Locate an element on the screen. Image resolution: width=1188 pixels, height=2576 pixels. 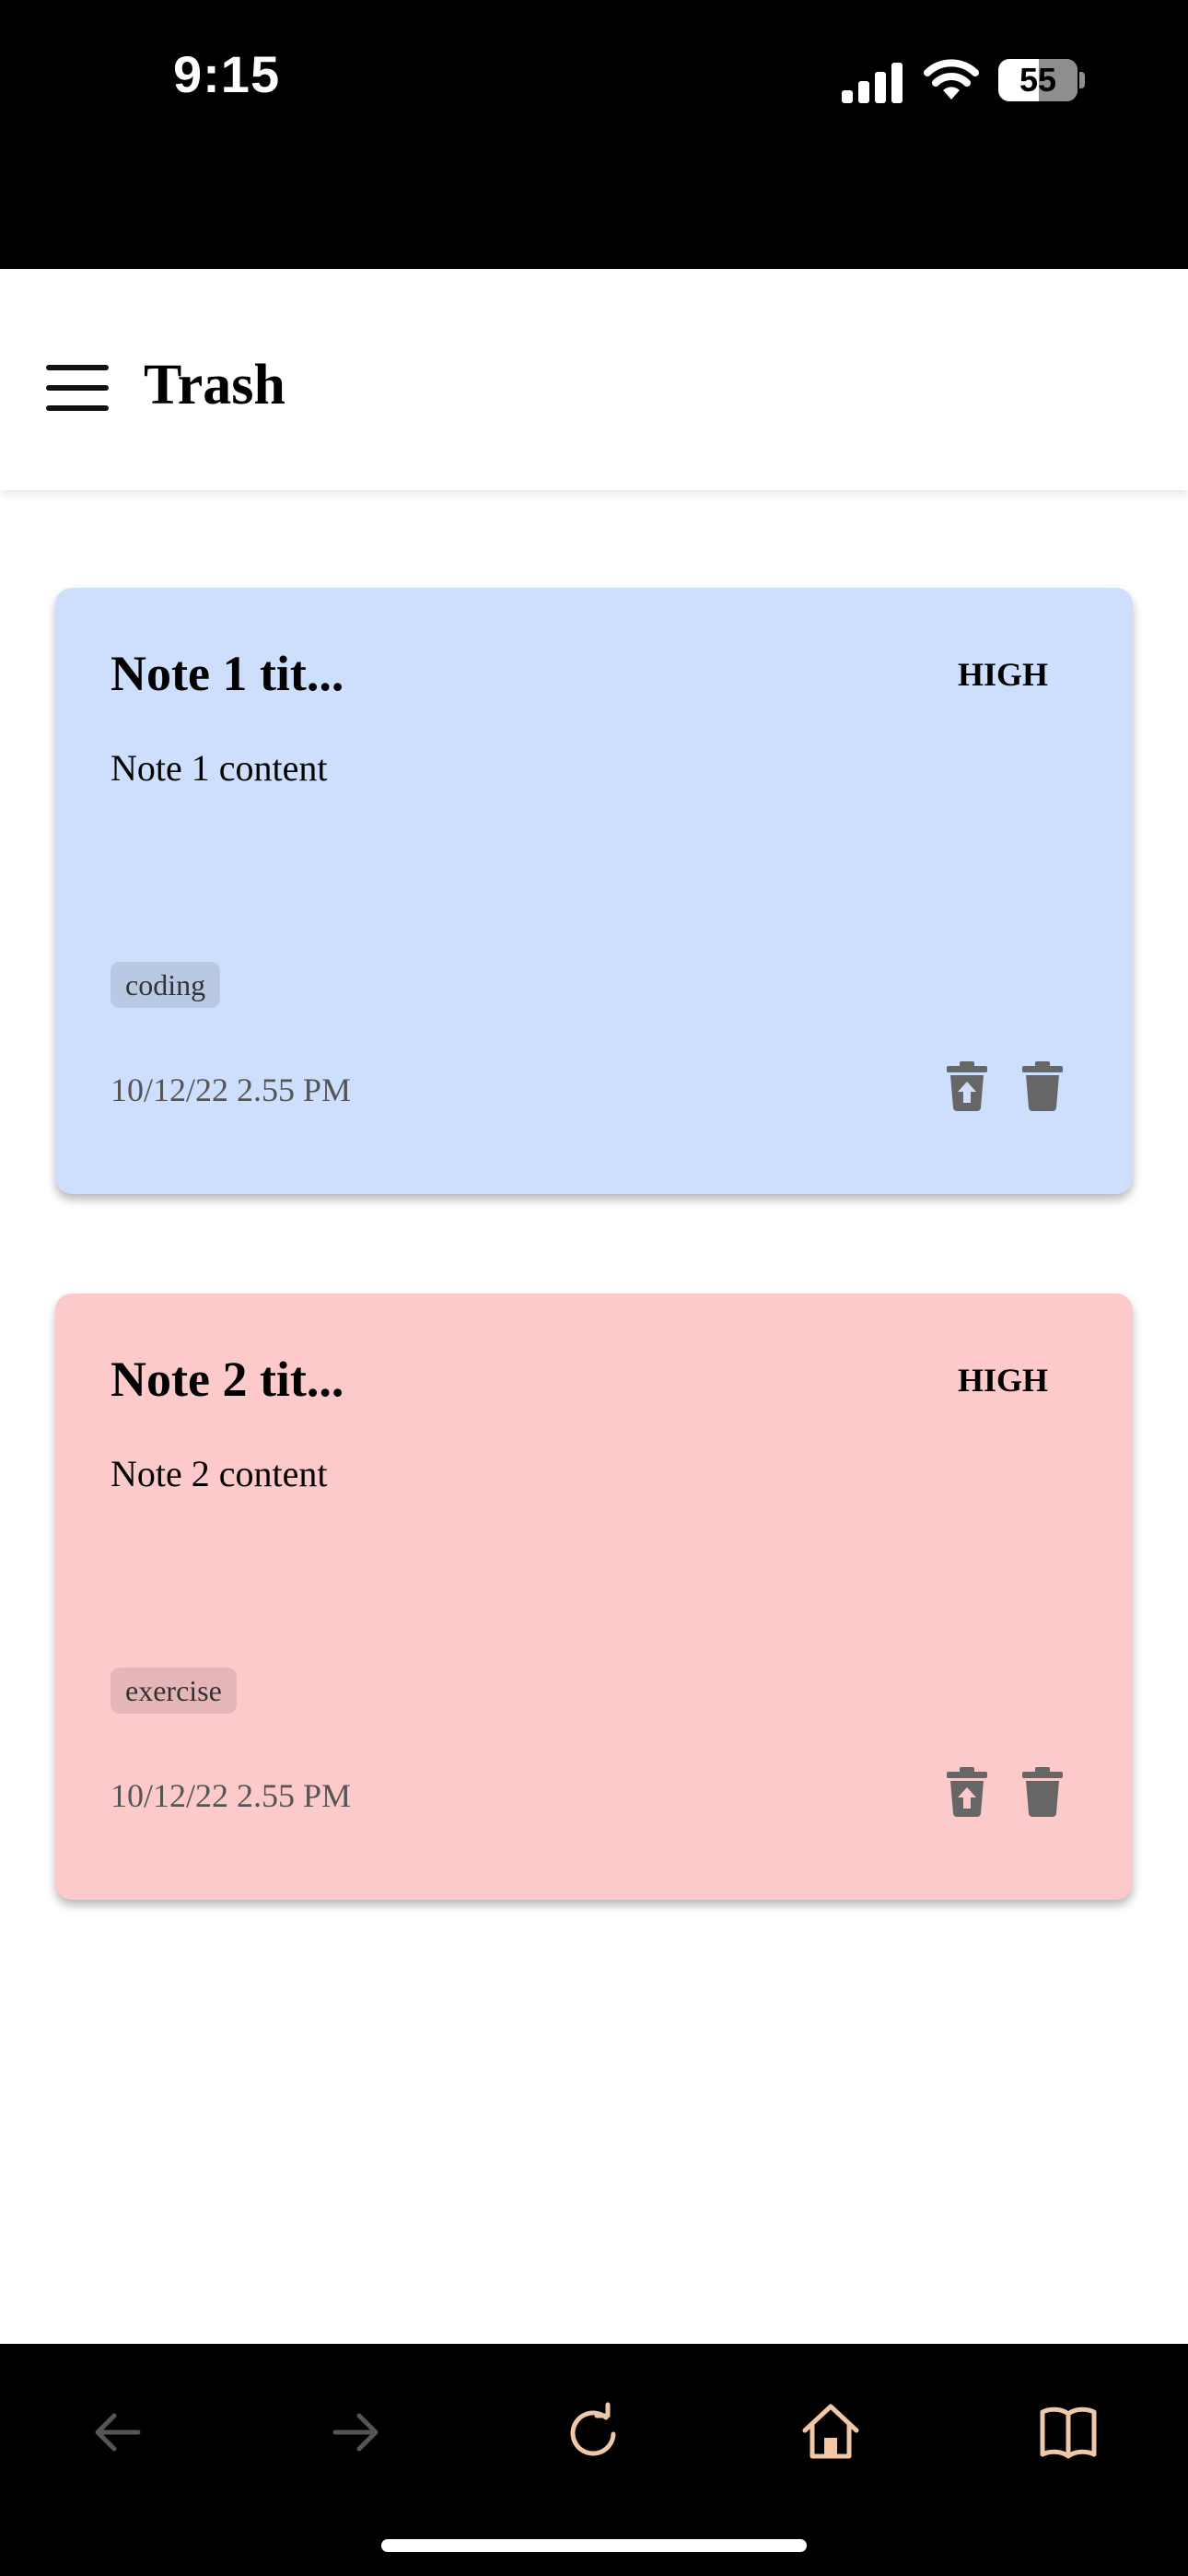
back-arrow-icon is located at coordinates (118, 2432).